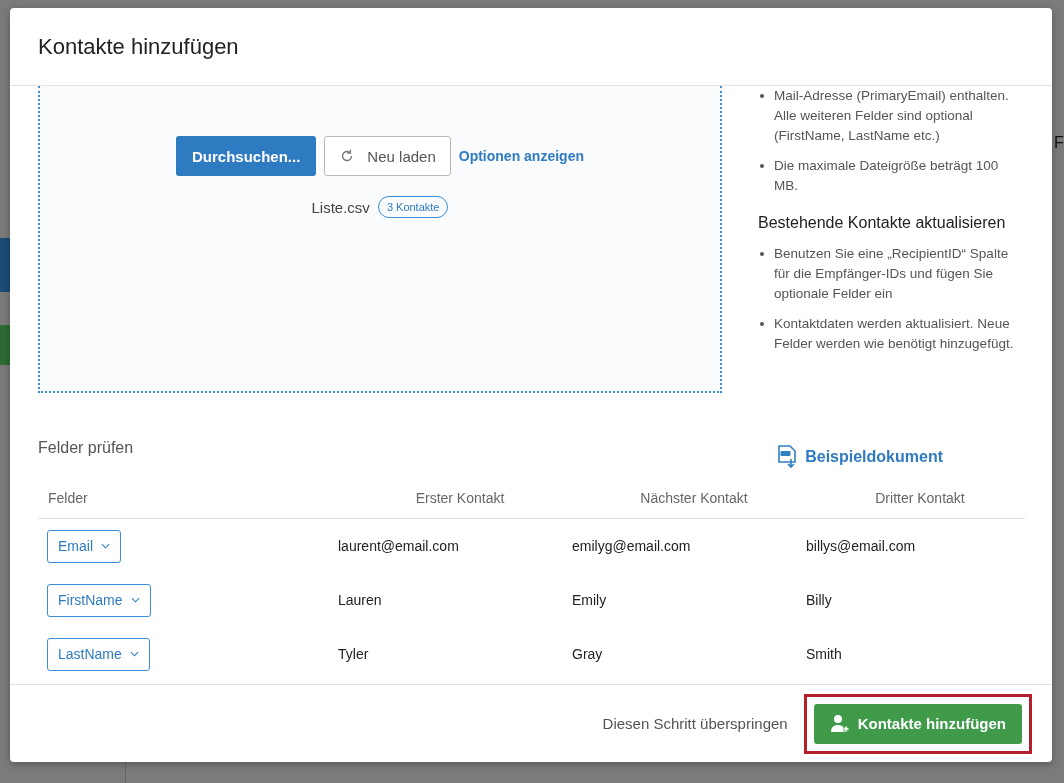 The height and width of the screenshot is (783, 1064). I want to click on background-text: F, so click(1059, 143).